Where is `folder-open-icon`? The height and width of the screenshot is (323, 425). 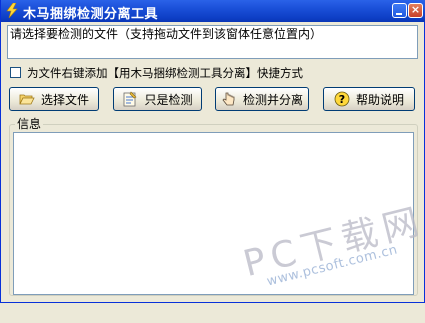 folder-open-icon is located at coordinates (27, 99).